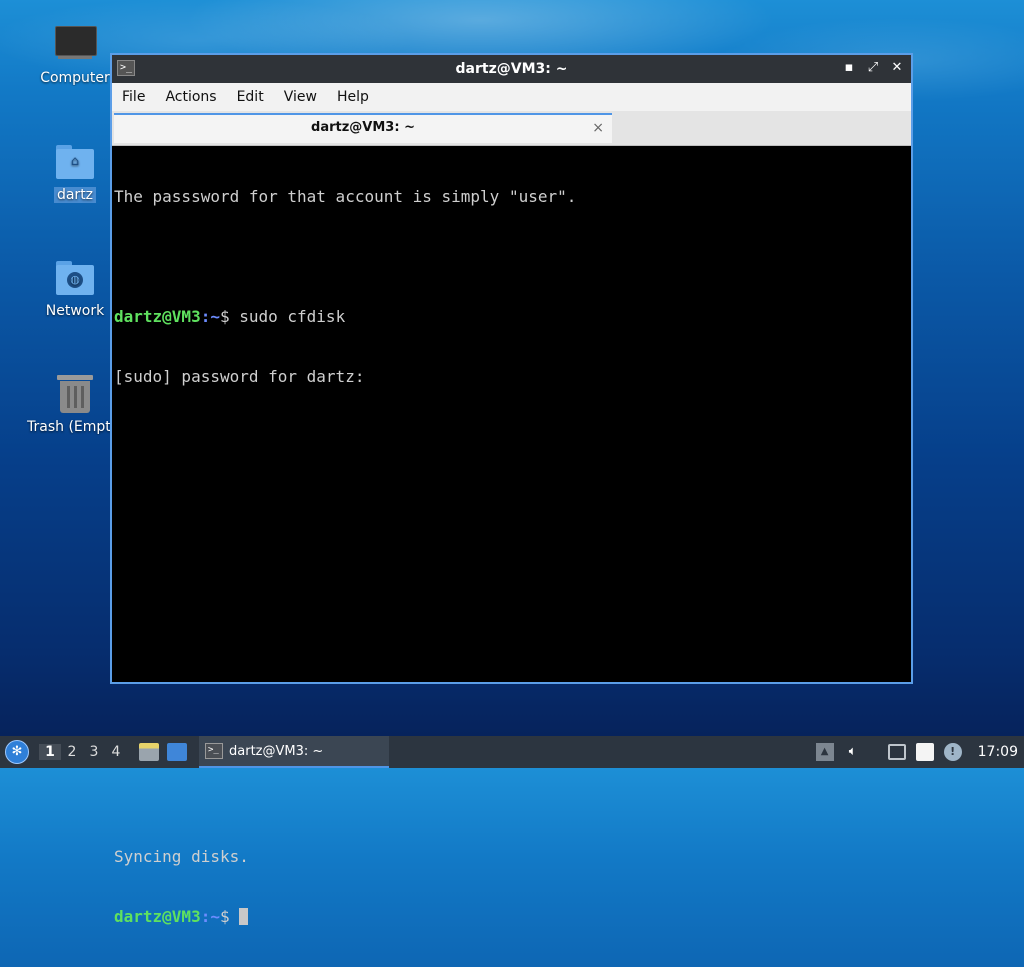 The height and width of the screenshot is (967, 1024). Describe the element at coordinates (239, 376) in the screenshot. I see `output-line: [sudo] password for dartz:` at that location.